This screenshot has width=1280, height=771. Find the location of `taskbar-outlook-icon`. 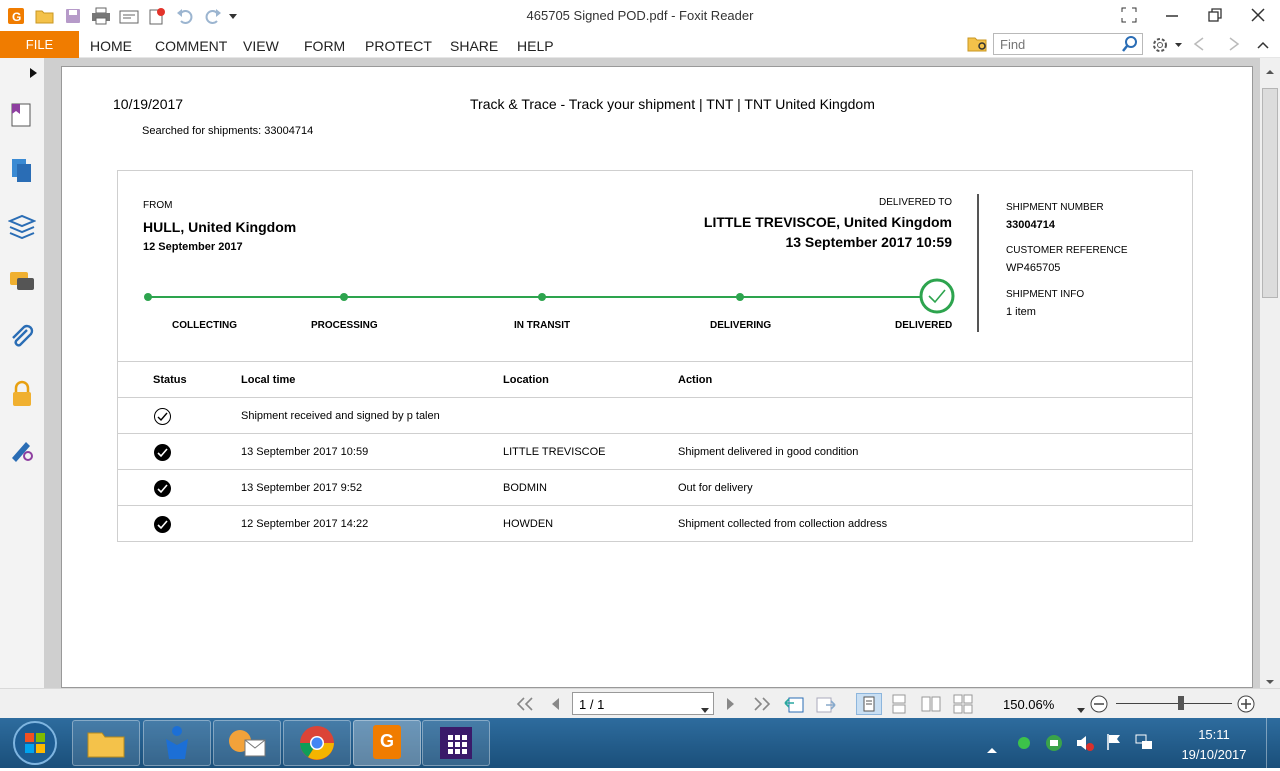

taskbar-outlook-icon is located at coordinates (247, 743).